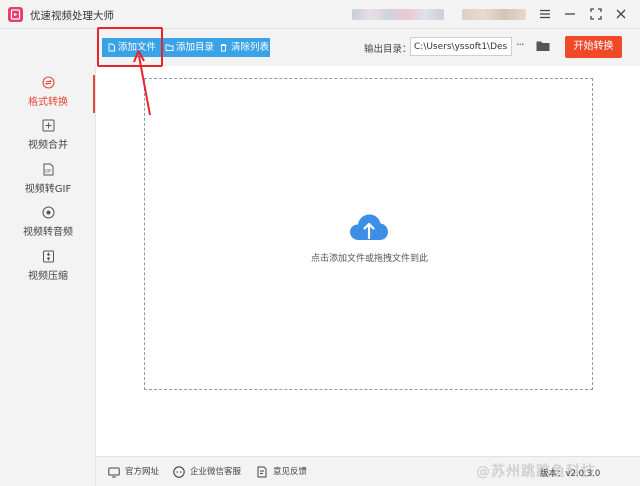  I want to click on title-bar: 优速视频处理大师, so click(320, 14).